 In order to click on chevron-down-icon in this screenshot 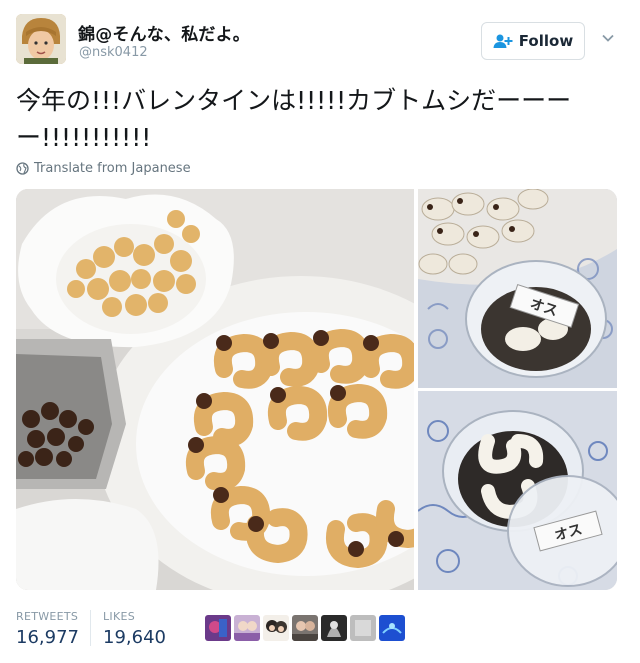, I will do `click(608, 38)`.